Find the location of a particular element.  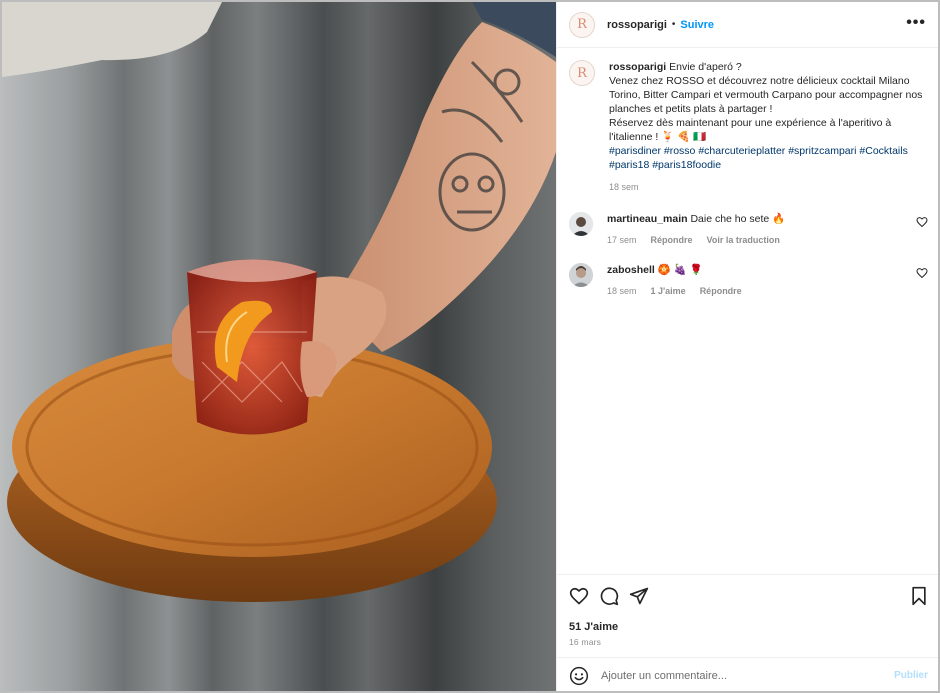

account-username: rossoparigi is located at coordinates (637, 25).